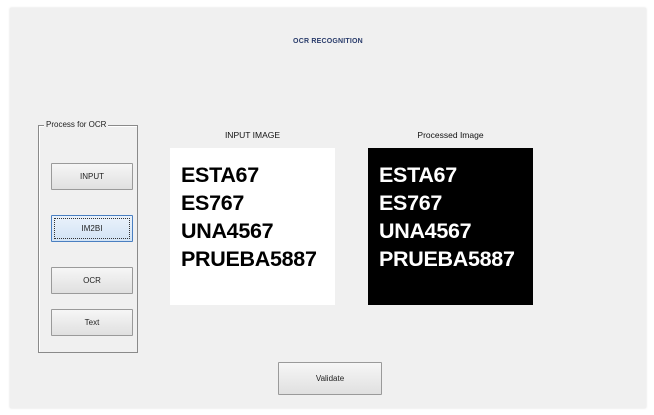  What do you see at coordinates (450, 135) in the screenshot?
I see `processed-image-caption: Processed Image` at bounding box center [450, 135].